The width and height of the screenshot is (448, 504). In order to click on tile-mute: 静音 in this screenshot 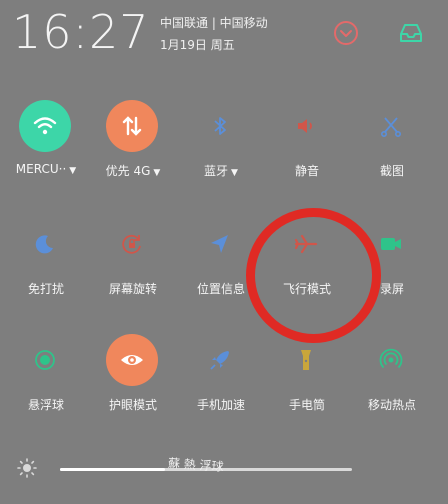, I will do `click(307, 150)`.